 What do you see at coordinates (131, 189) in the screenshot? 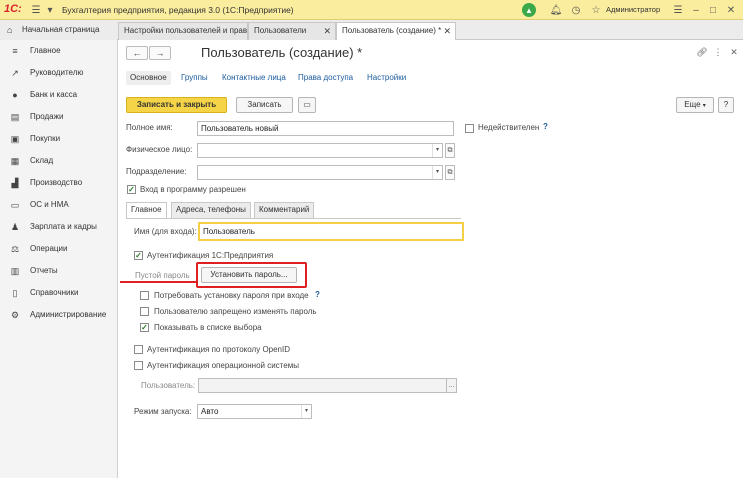
I see `login-allowed-checkbox: ✓` at bounding box center [131, 189].